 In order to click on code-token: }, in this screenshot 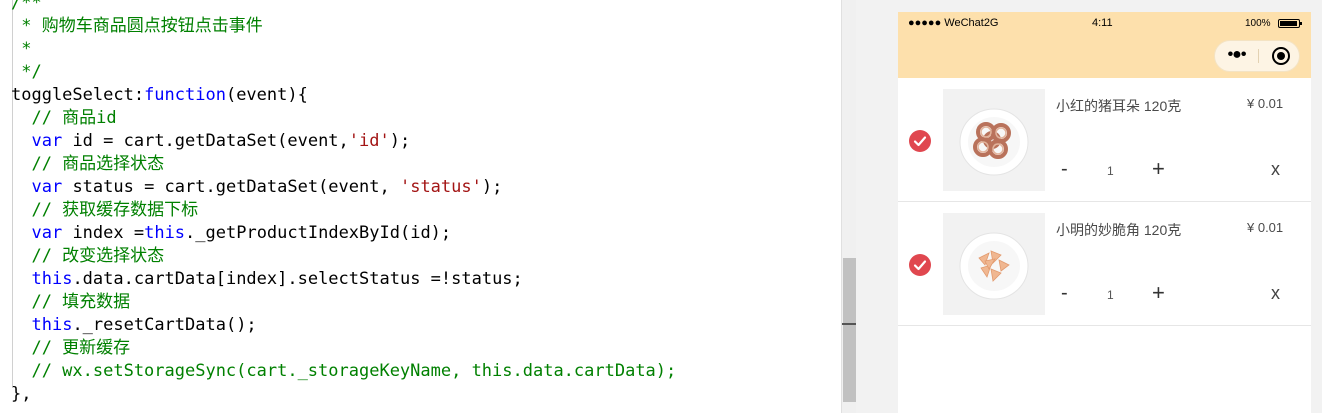, I will do `click(21, 394)`.